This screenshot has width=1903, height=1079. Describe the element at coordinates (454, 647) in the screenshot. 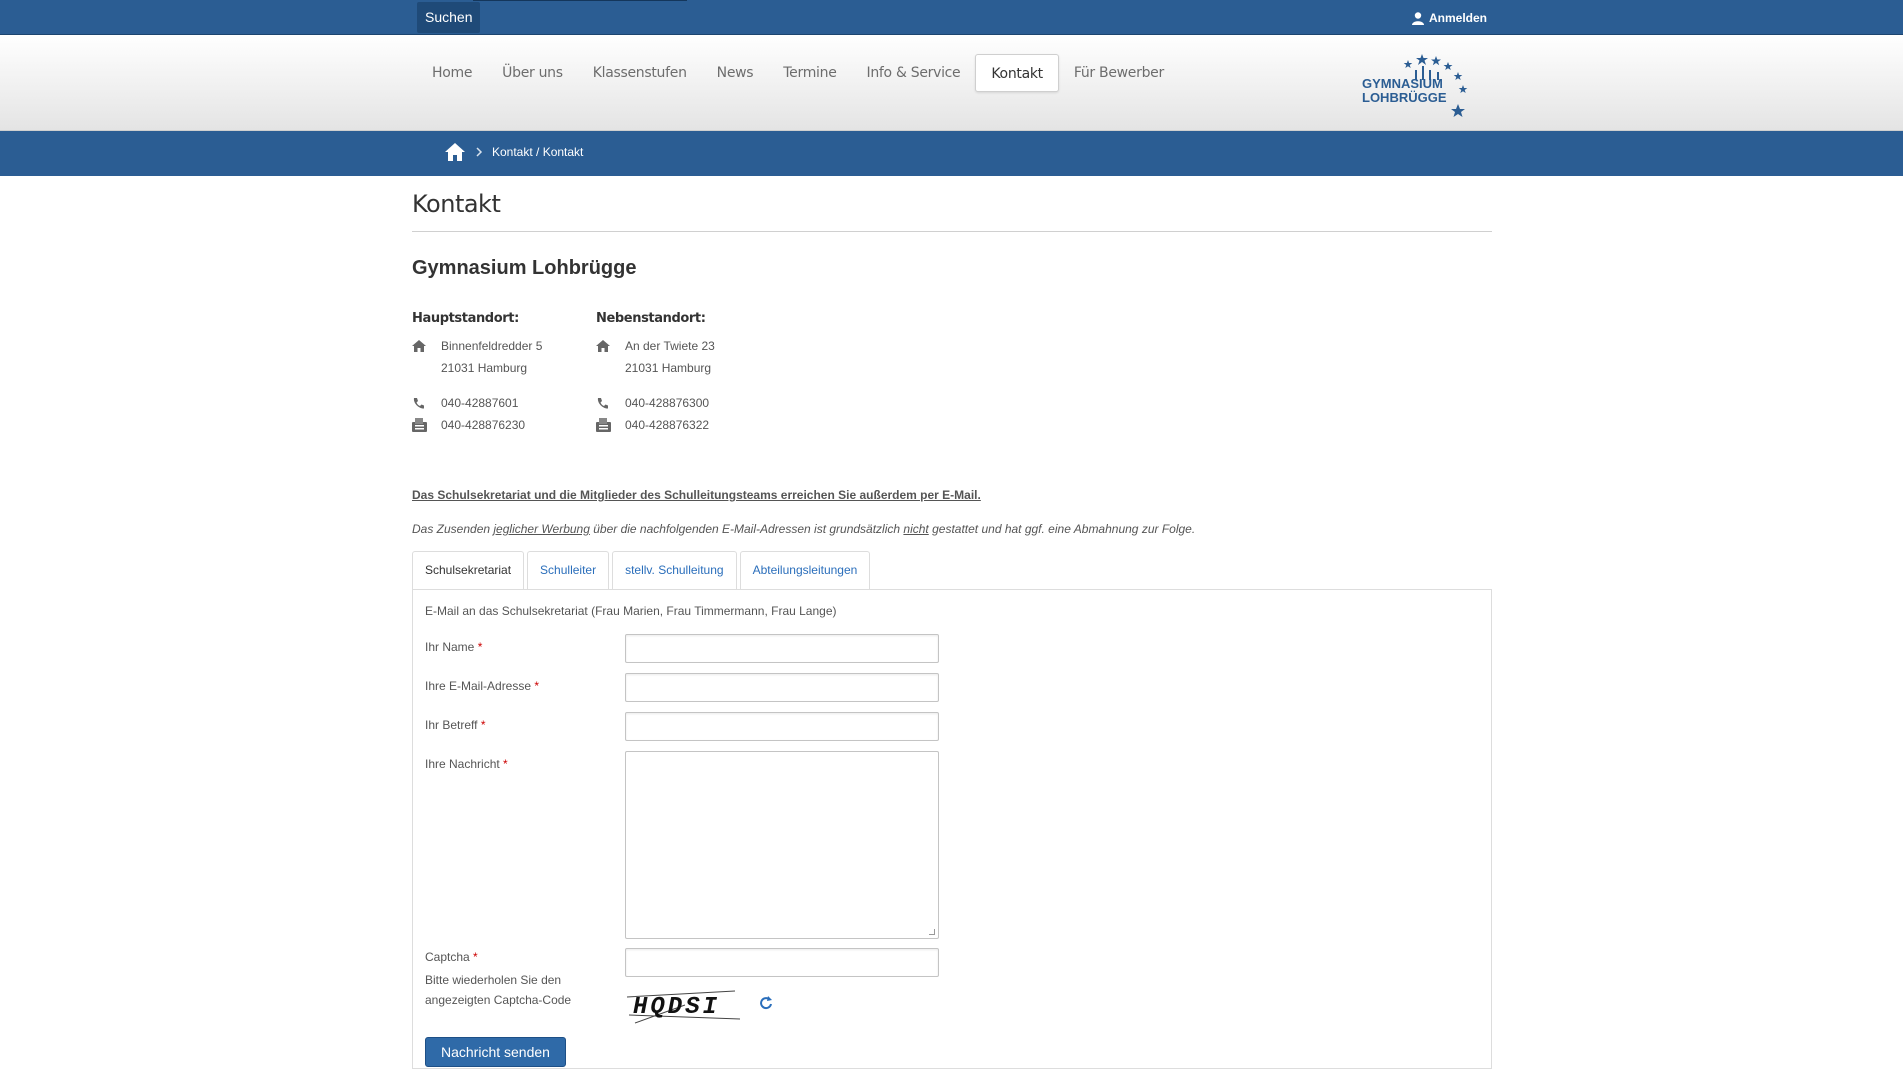

I see `name-label: Ihr Name *` at that location.